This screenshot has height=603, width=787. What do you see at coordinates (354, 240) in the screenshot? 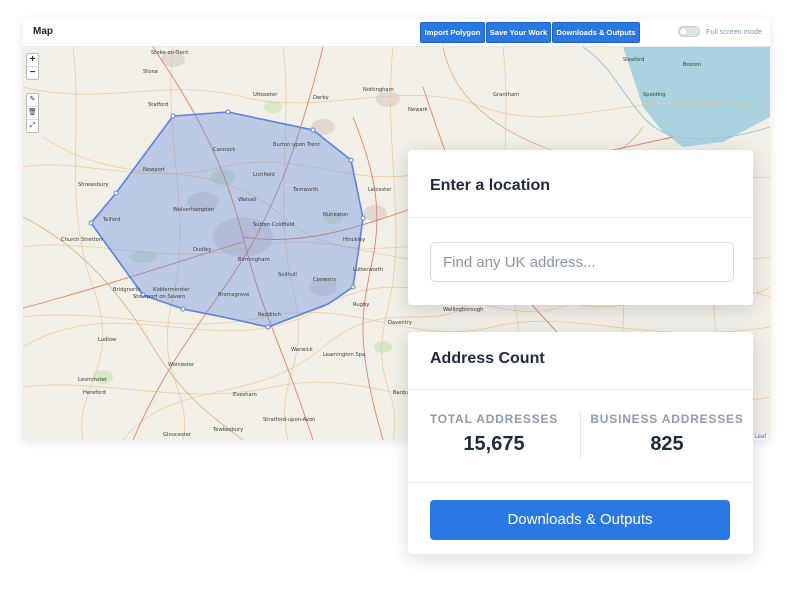
I see `place-label: Hinckley` at bounding box center [354, 240].